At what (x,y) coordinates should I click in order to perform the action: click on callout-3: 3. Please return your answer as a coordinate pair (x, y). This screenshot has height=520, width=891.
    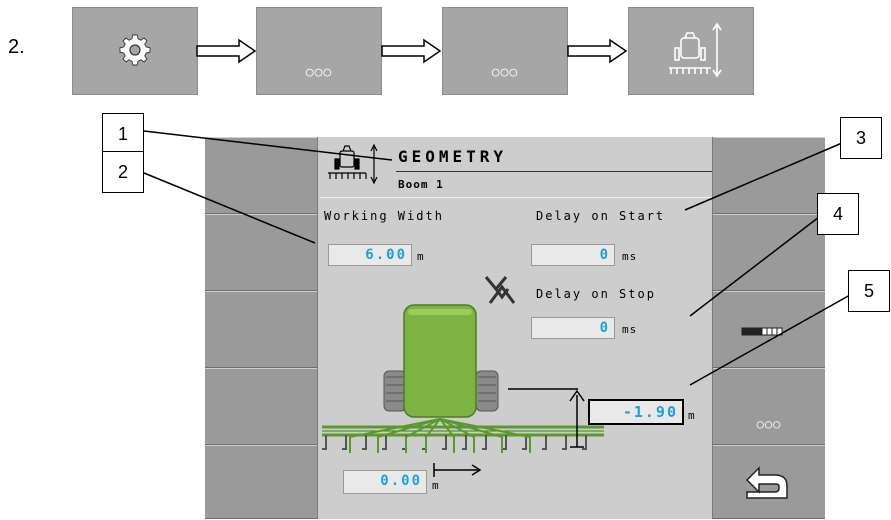
    Looking at the image, I should click on (861, 138).